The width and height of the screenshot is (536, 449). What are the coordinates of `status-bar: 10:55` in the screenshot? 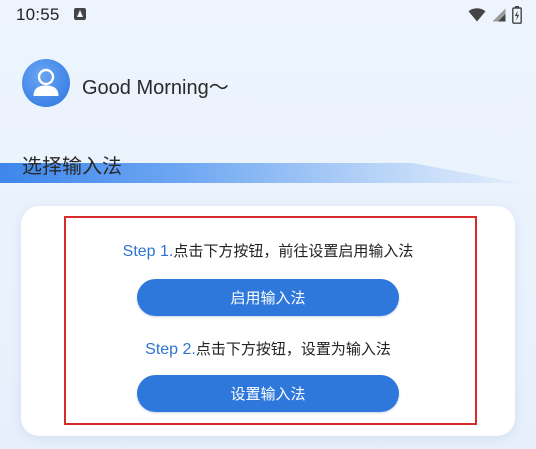 It's located at (268, 15).